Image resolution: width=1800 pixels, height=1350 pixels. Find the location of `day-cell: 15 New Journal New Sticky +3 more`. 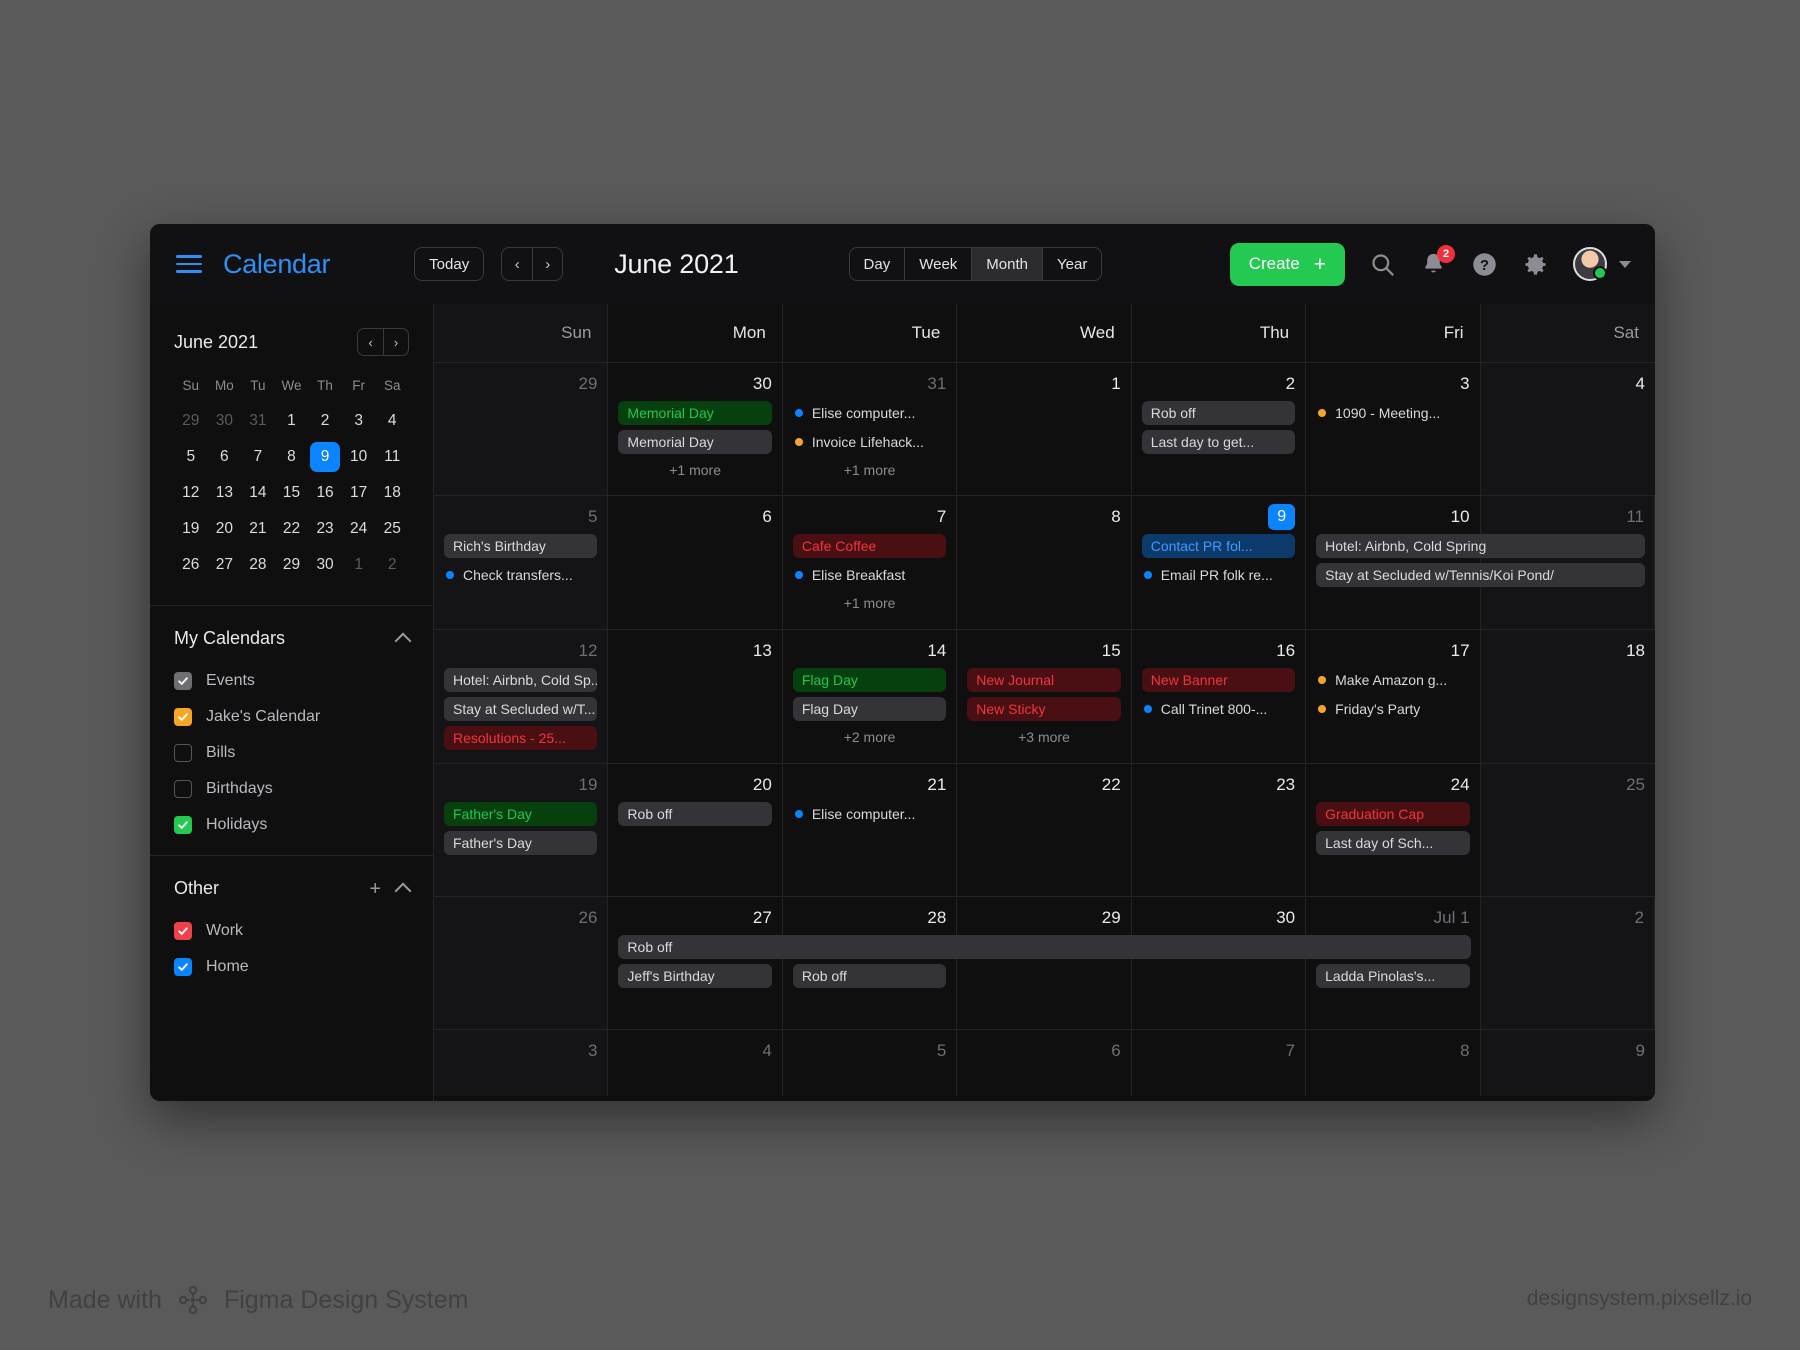

day-cell: 15 New Journal New Sticky +3 more is located at coordinates (1044, 696).